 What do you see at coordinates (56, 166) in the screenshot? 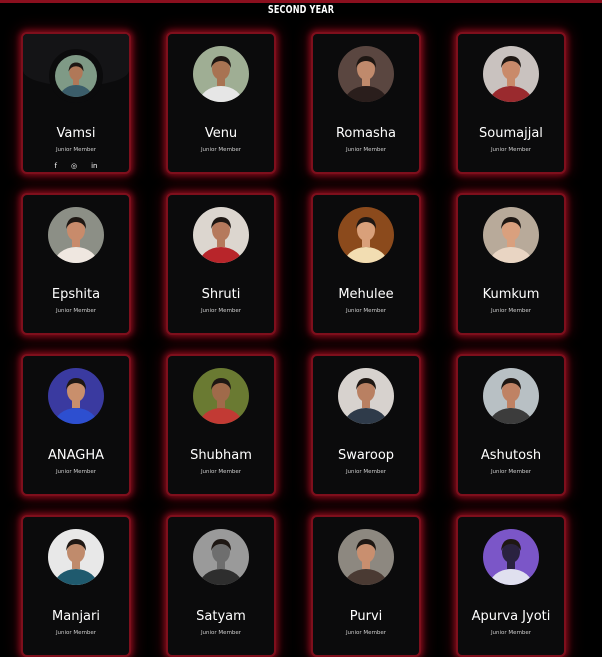
I see `facebook-icon: f` at bounding box center [56, 166].